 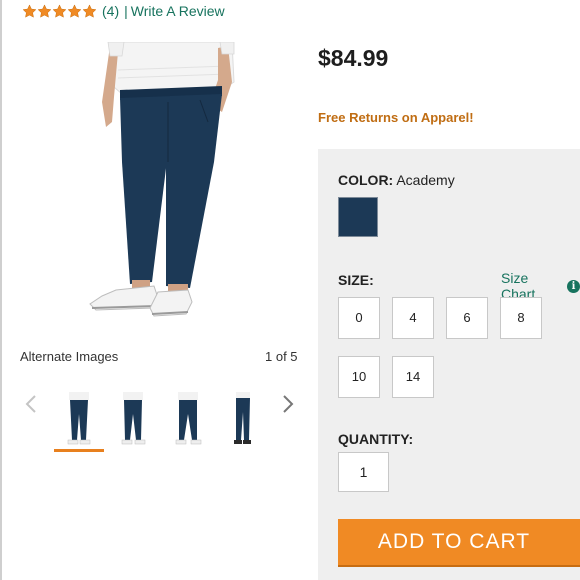 What do you see at coordinates (358, 217) in the screenshot?
I see `color-swatch-academy` at bounding box center [358, 217].